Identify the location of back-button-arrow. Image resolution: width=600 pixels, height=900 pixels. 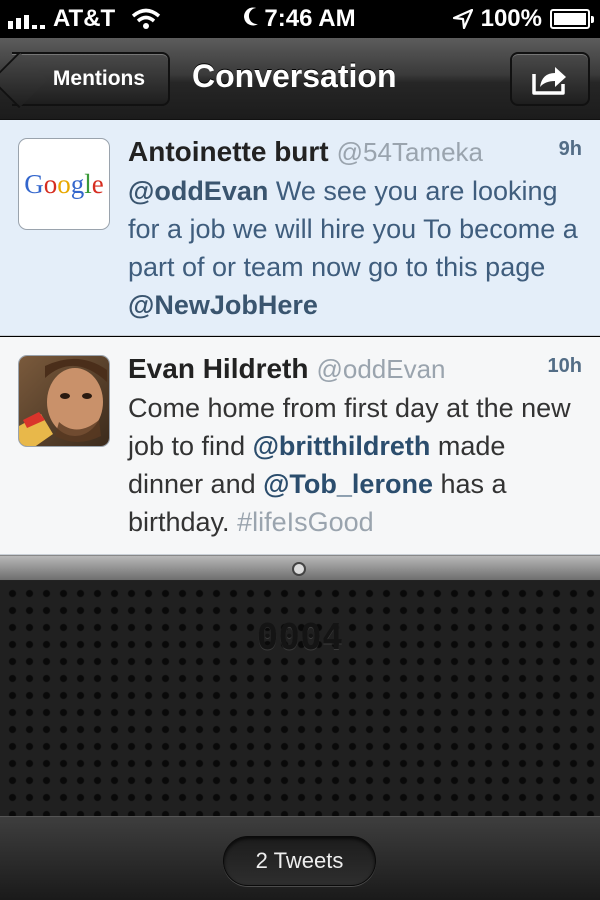
(24, 80).